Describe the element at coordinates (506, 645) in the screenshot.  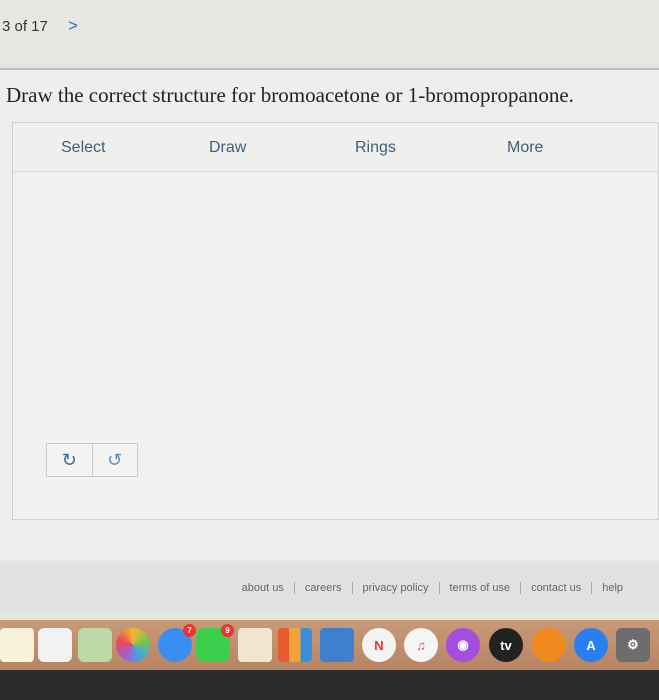
I see `tv-icon: tv` at that location.